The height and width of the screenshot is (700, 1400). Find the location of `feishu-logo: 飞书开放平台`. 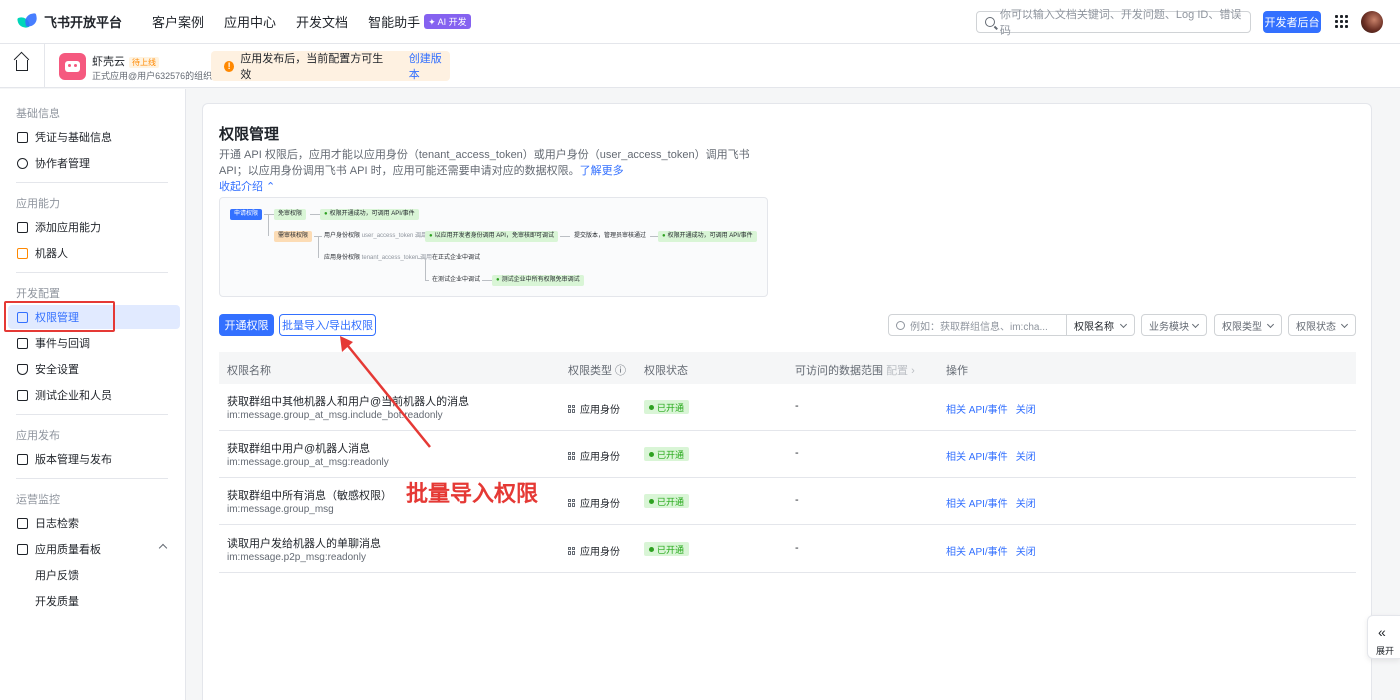

feishu-logo: 飞书开放平台 is located at coordinates (69, 21).